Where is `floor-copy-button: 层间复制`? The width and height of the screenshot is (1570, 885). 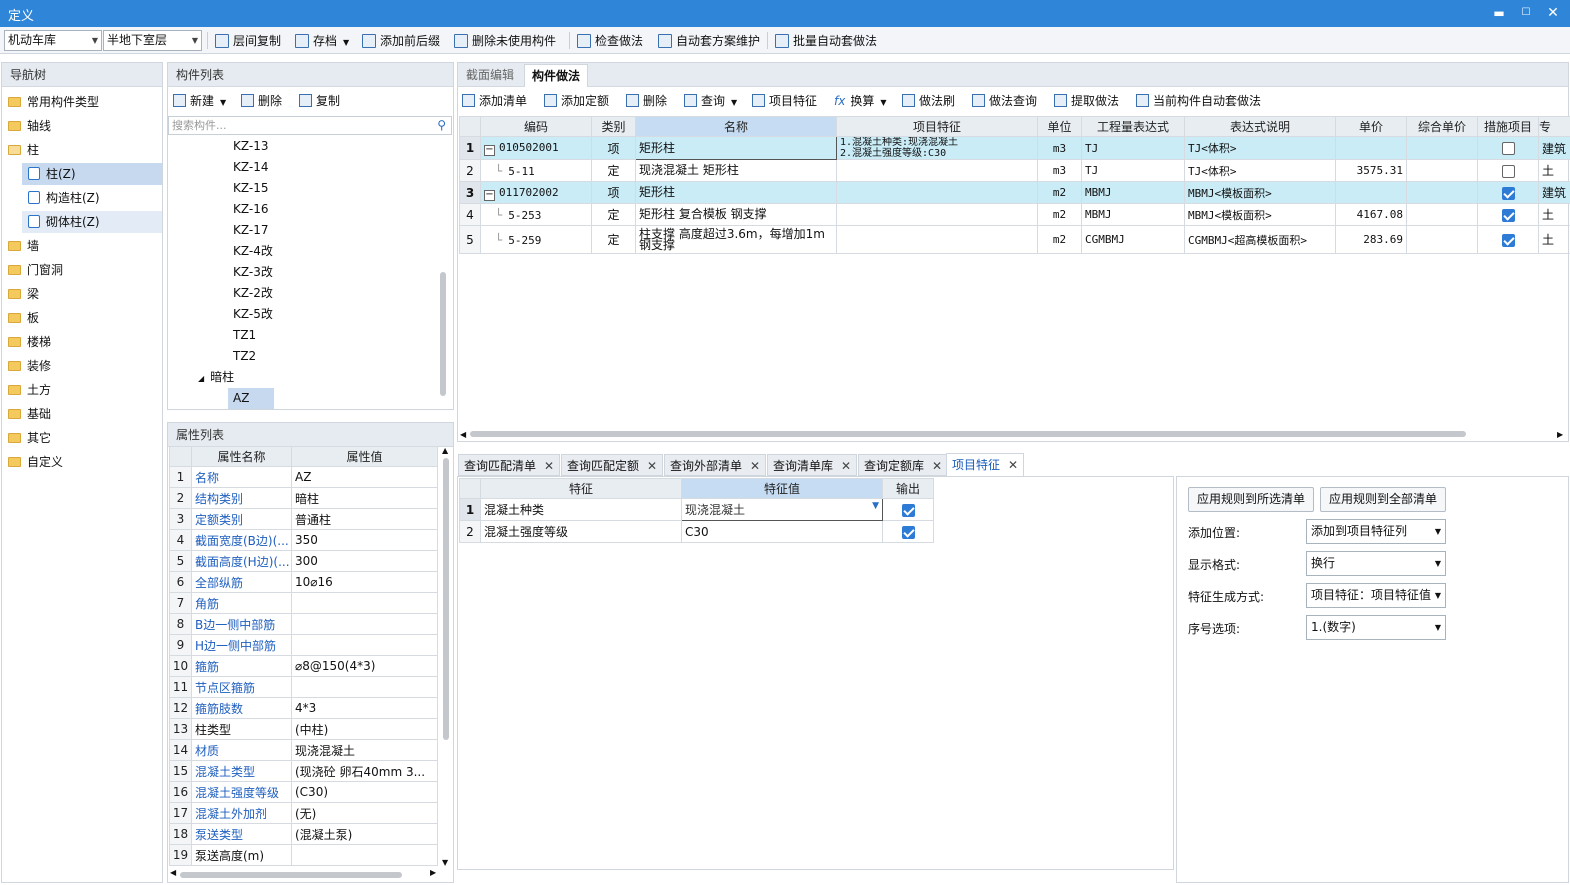 floor-copy-button: 层间复制 is located at coordinates (248, 41).